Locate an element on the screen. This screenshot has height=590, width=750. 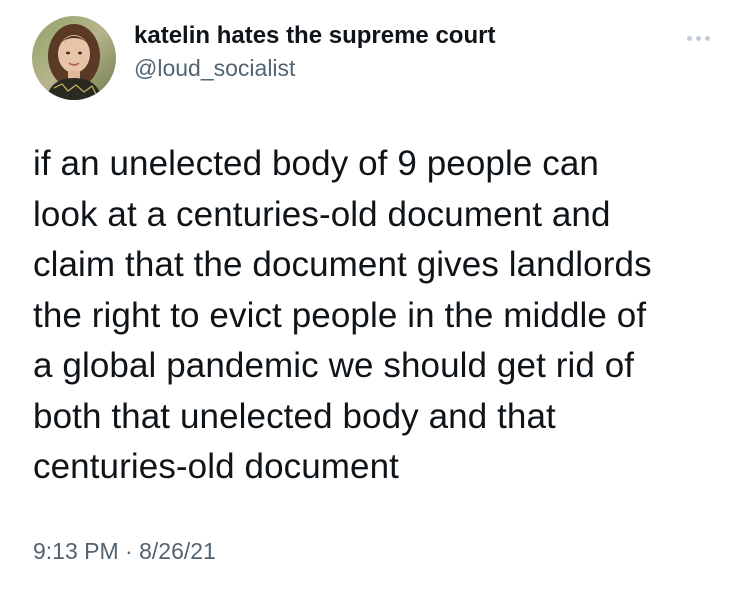
tweet-text-line: centuries-old document is located at coordinates (216, 466).